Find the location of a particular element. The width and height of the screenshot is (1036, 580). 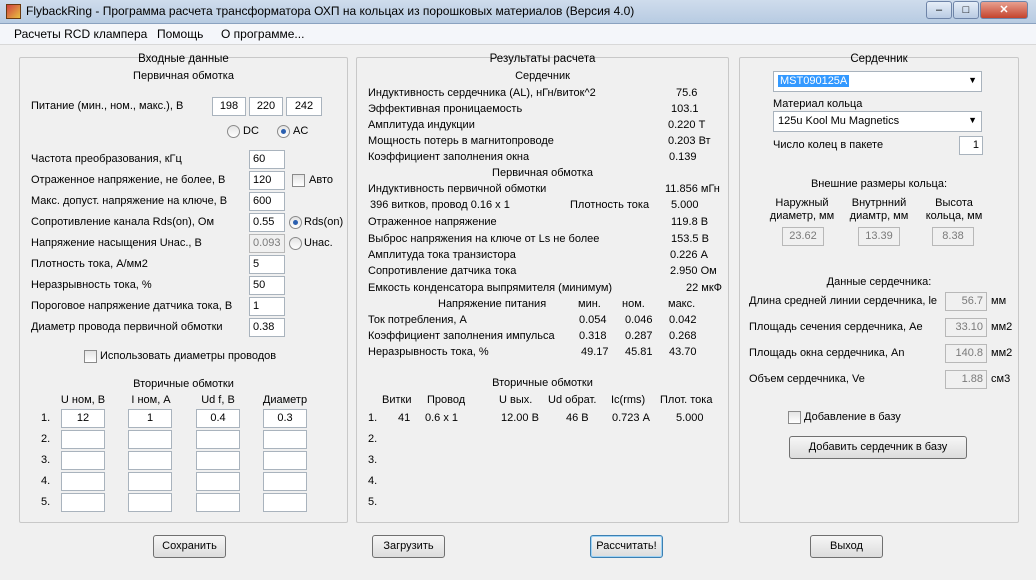

consumption-current-nom: 0.046 is located at coordinates (639, 320).